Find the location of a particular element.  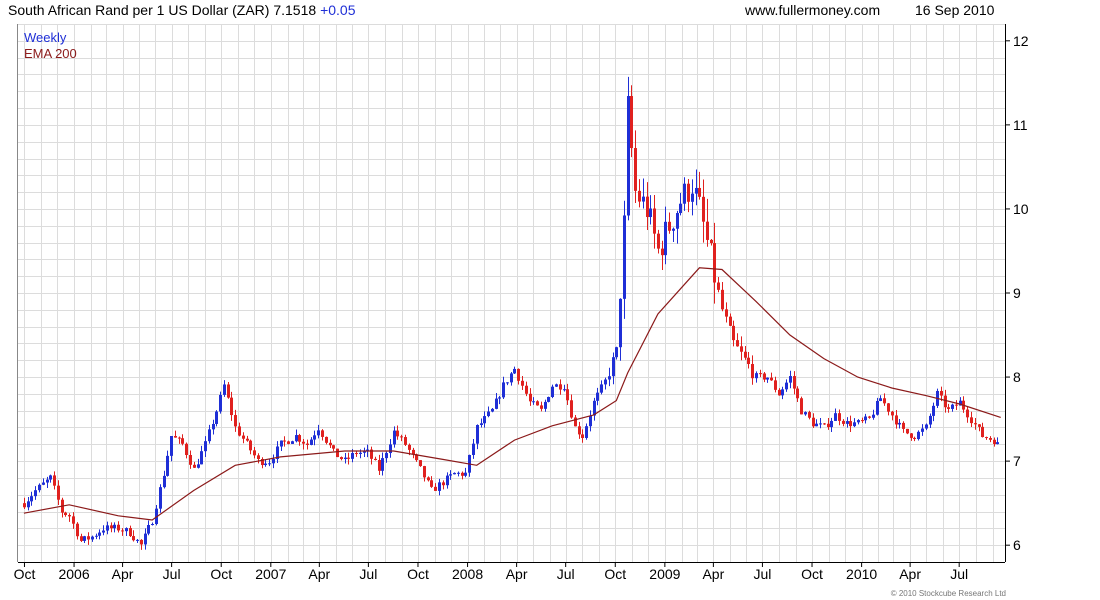

y-tick-label: 11 is located at coordinates (1020, 125).